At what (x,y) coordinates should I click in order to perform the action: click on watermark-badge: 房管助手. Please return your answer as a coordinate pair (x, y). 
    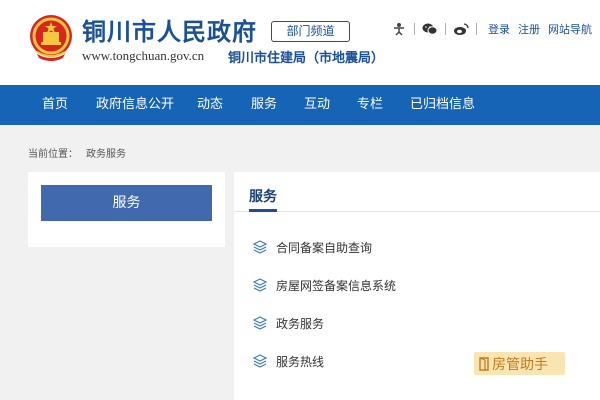
    Looking at the image, I should click on (519, 363).